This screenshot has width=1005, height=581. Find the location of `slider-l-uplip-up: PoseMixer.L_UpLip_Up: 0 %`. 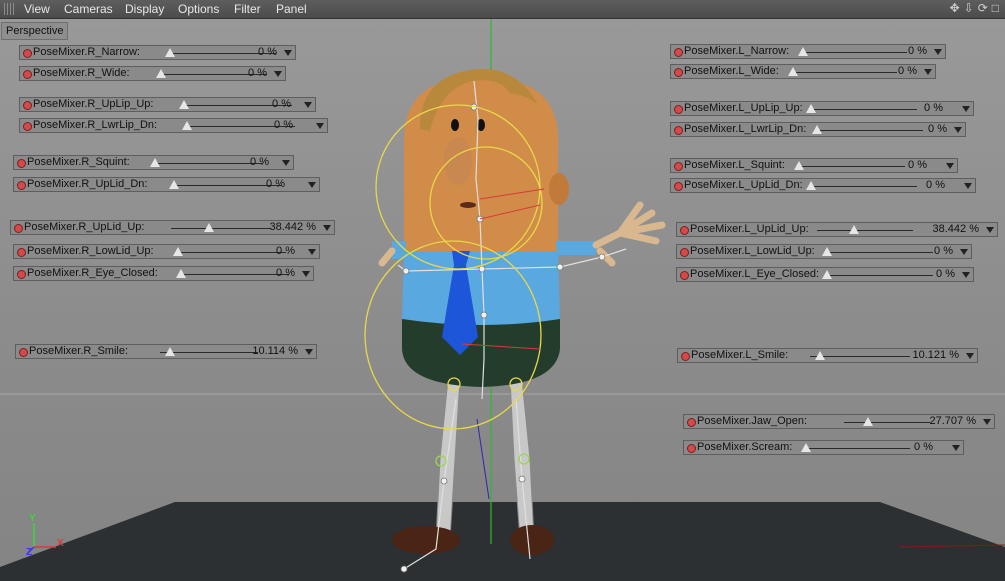

slider-l-uplip-up: PoseMixer.L_UpLip_Up: 0 % is located at coordinates (822, 108).